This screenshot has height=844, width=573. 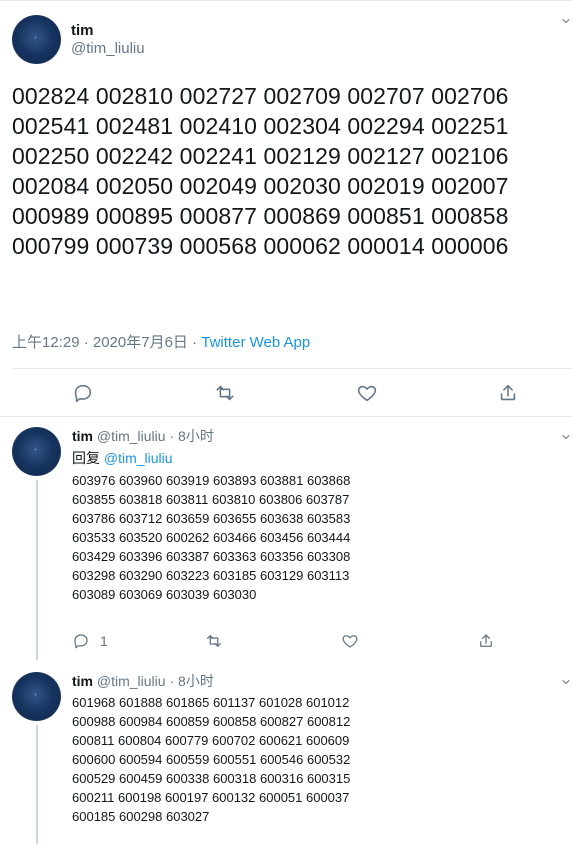 I want to click on tweet-metadata: 上午12:29 · 2020年7月6日 · Twitter Web App, so click(x=161, y=343).